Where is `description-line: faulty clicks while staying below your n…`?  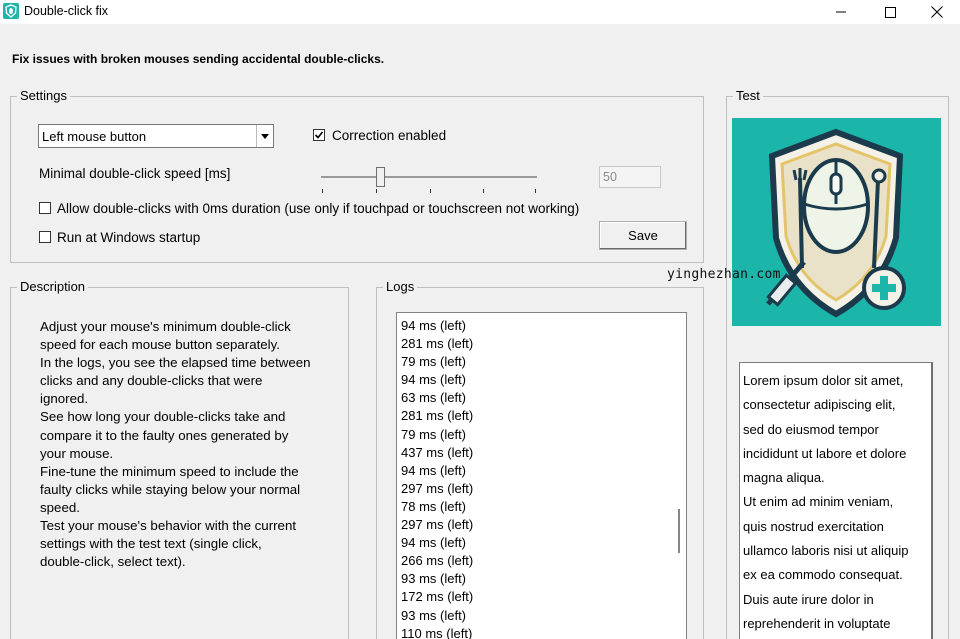
description-line: faulty clicks while staying below your n… is located at coordinates (170, 489).